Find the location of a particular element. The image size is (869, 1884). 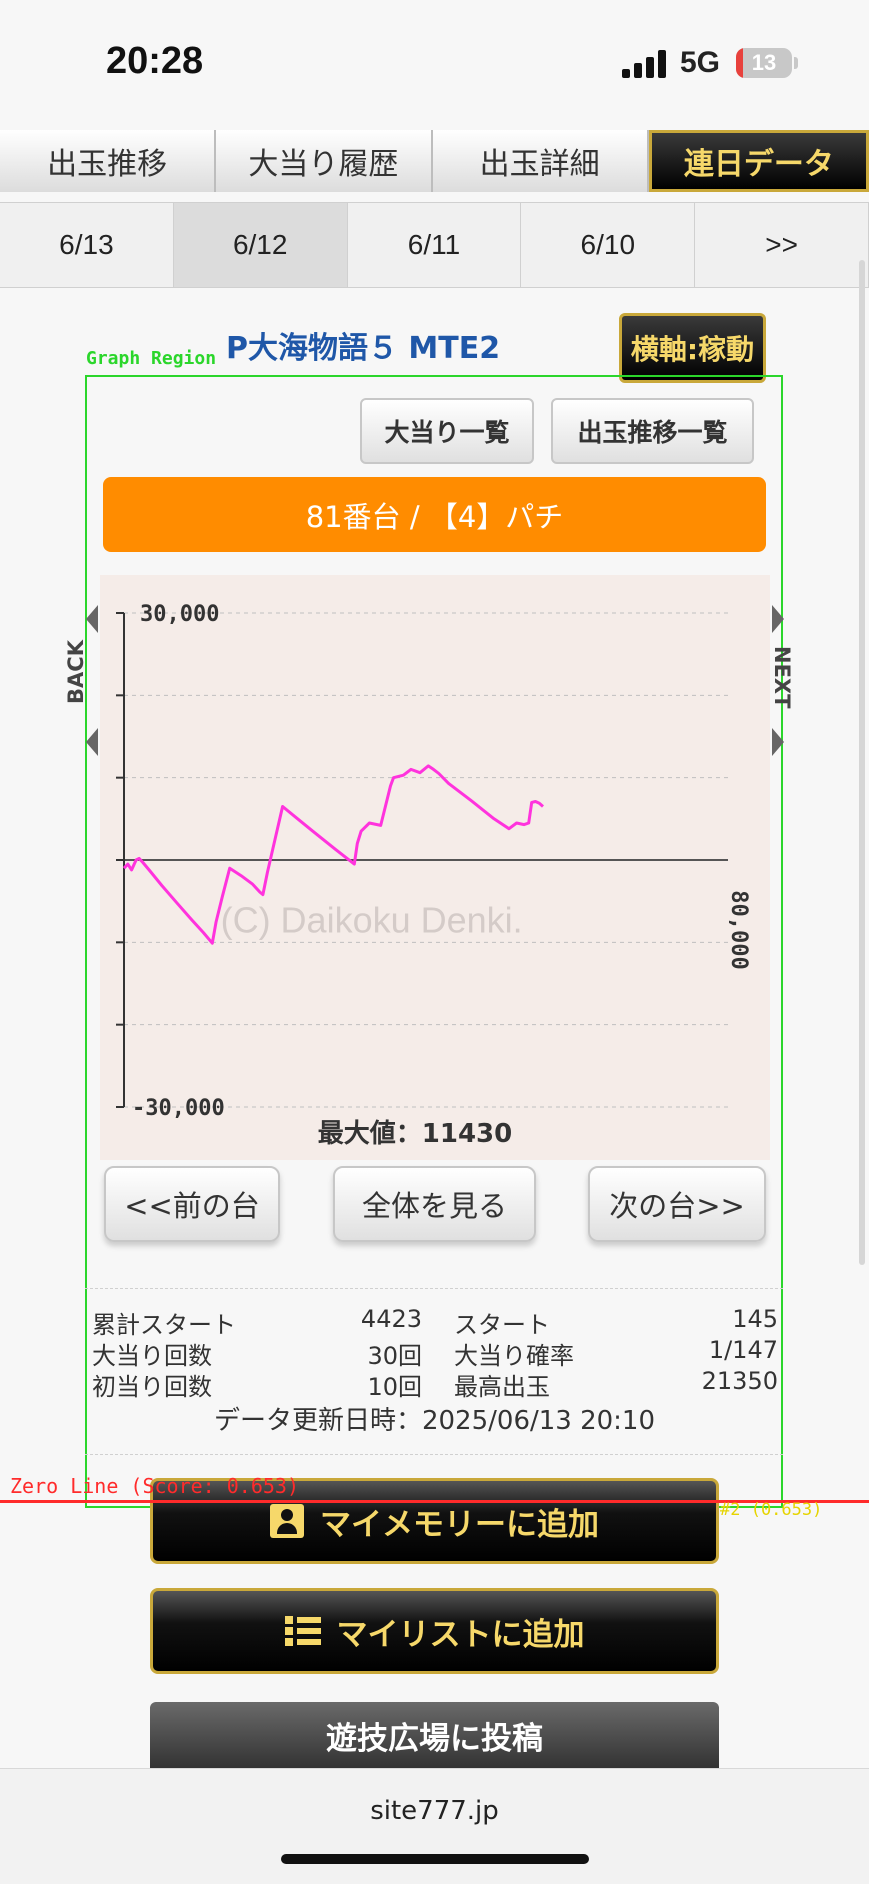

tab-jackpot-history: 大当り履歴 is located at coordinates (324, 161).